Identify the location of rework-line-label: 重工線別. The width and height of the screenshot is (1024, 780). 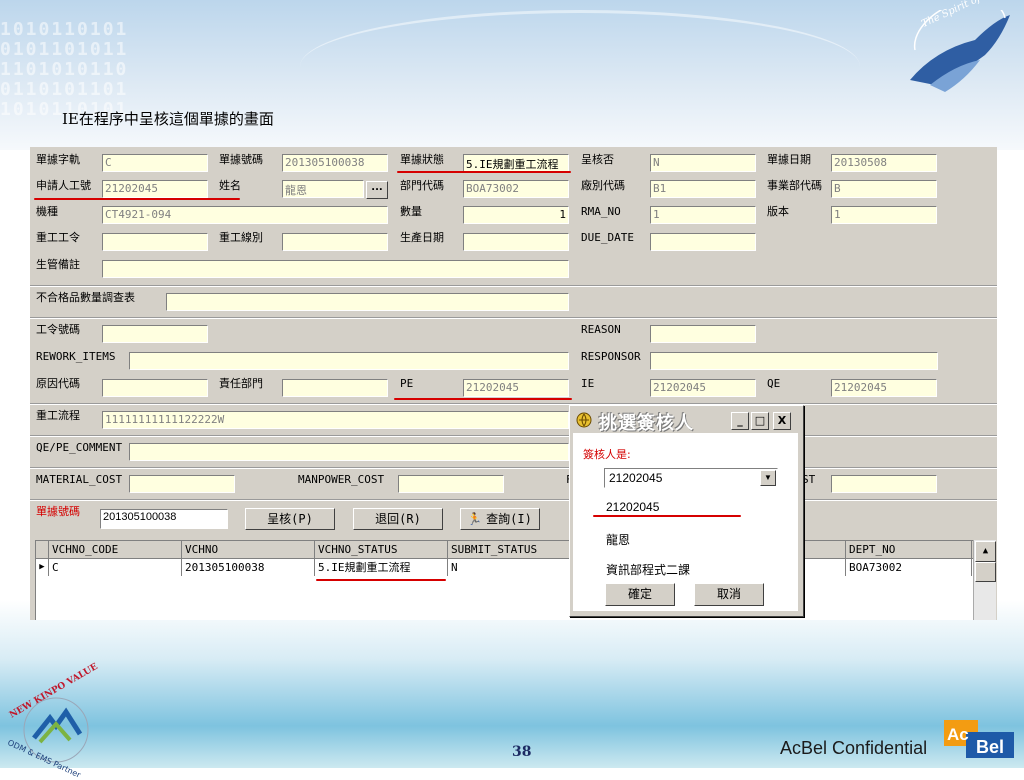
(241, 237).